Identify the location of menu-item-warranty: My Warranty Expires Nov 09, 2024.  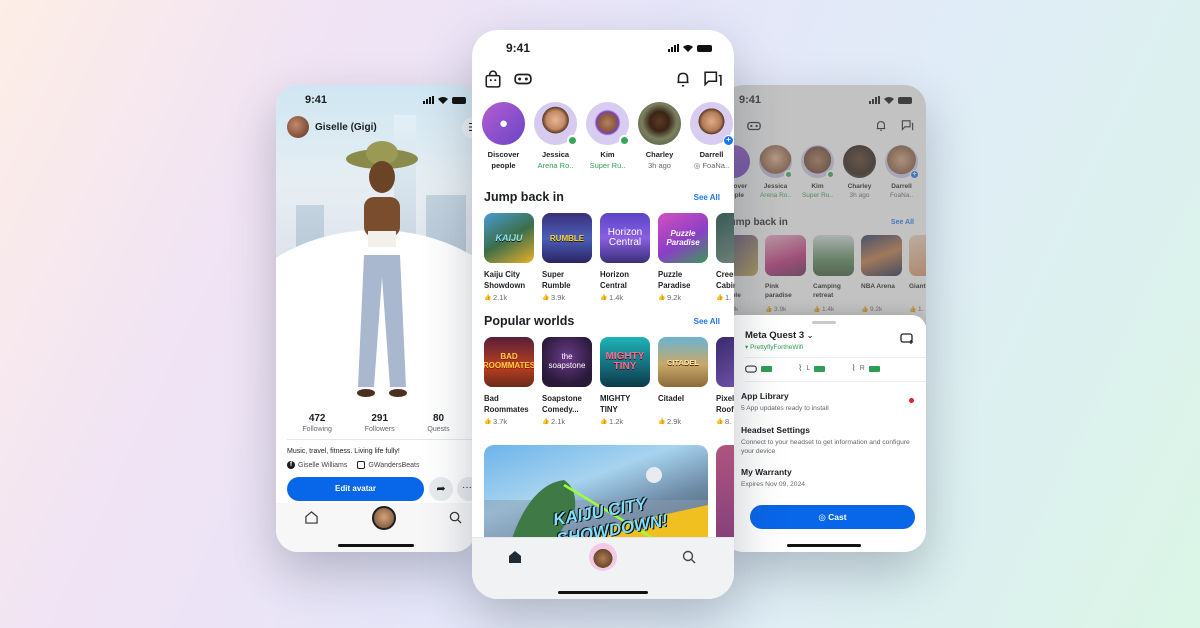
(827, 478).